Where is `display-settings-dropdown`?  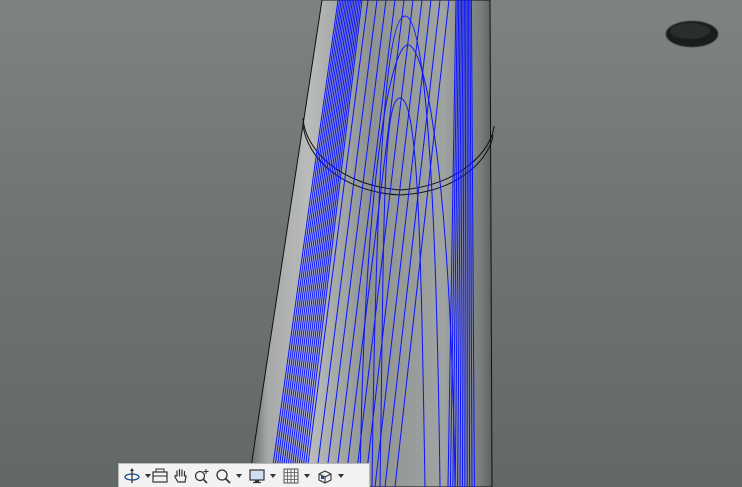
display-settings-dropdown is located at coordinates (272, 476).